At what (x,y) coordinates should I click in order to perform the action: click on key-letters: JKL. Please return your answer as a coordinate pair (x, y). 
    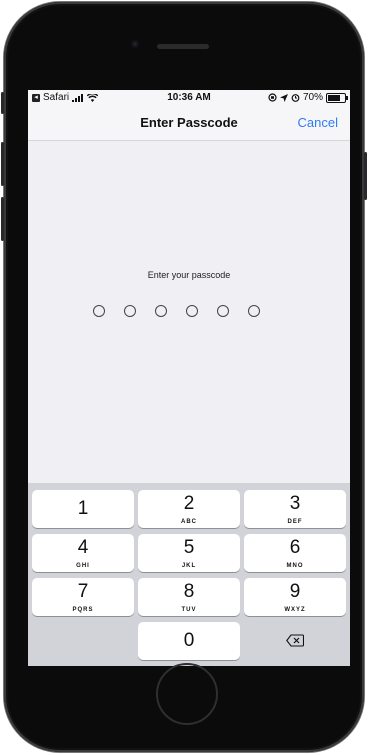
    Looking at the image, I should click on (189, 566).